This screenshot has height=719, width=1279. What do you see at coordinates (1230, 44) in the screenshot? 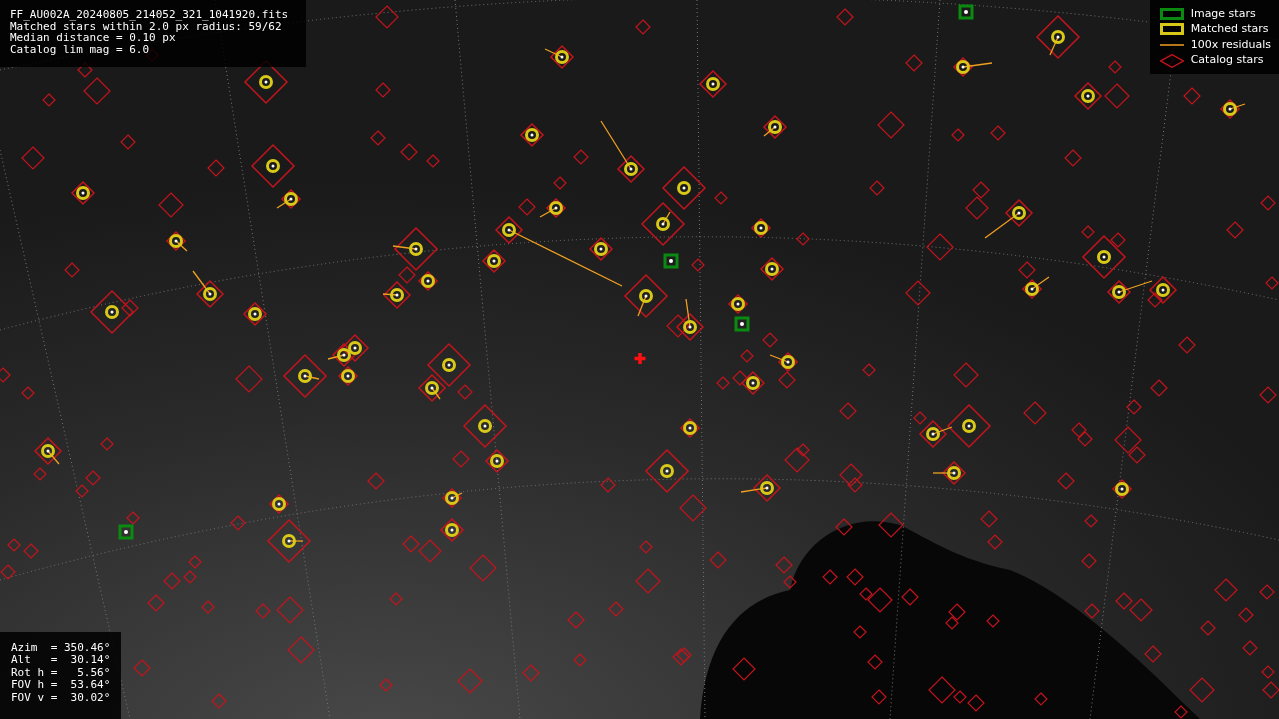
I see `legend-label: 100x residuals` at bounding box center [1230, 44].